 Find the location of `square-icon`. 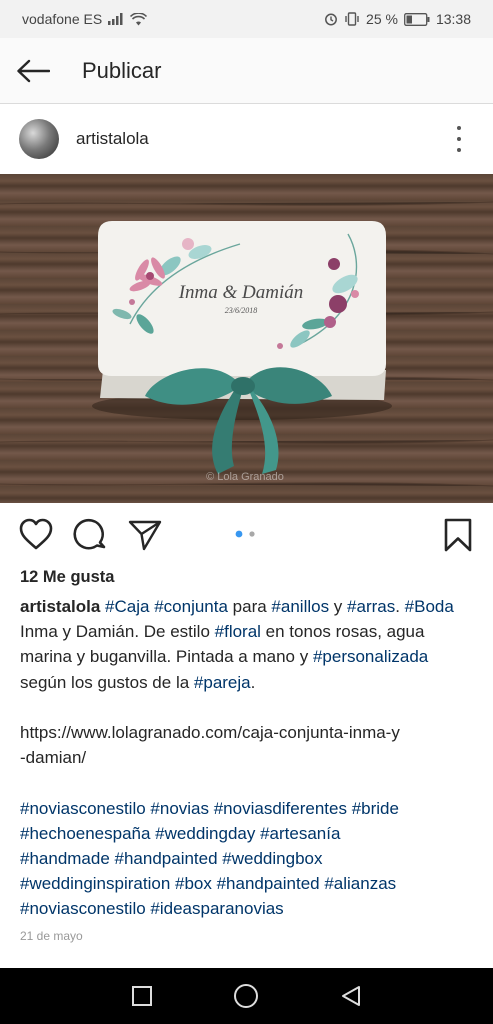

square-icon is located at coordinates (142, 996).